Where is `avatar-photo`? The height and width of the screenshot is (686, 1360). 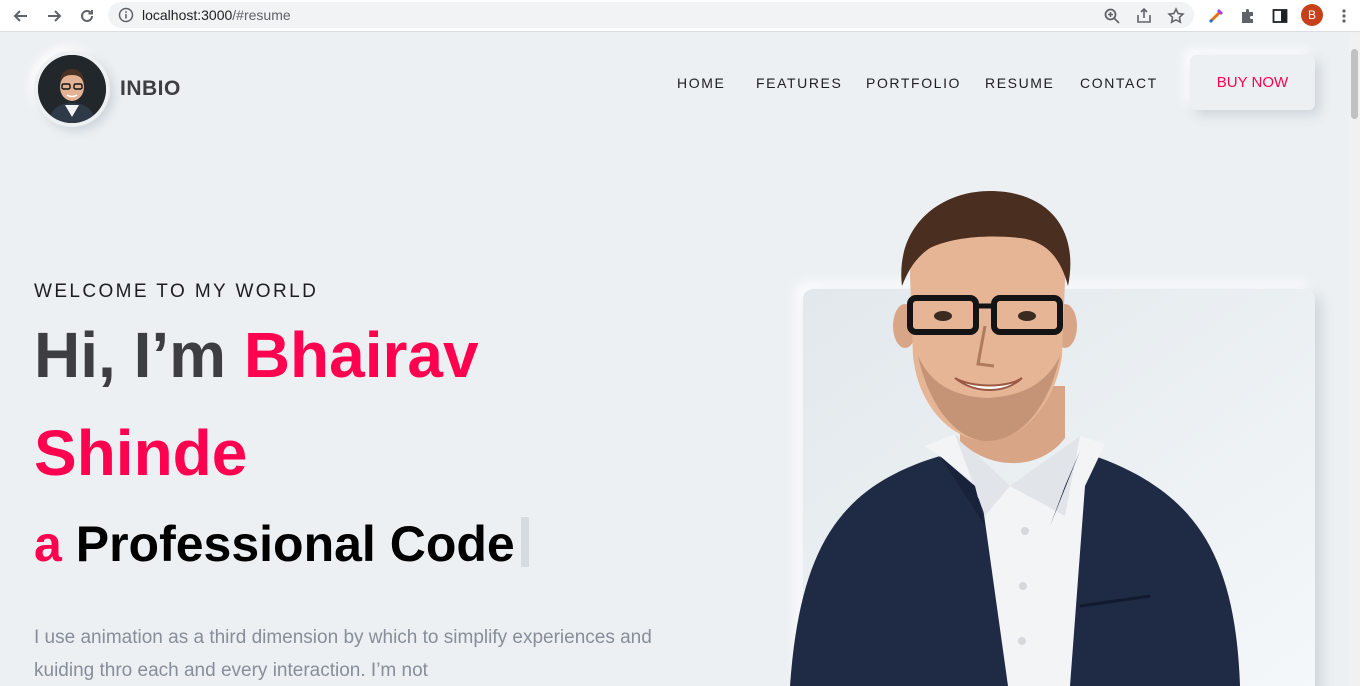
avatar-photo is located at coordinates (72, 89).